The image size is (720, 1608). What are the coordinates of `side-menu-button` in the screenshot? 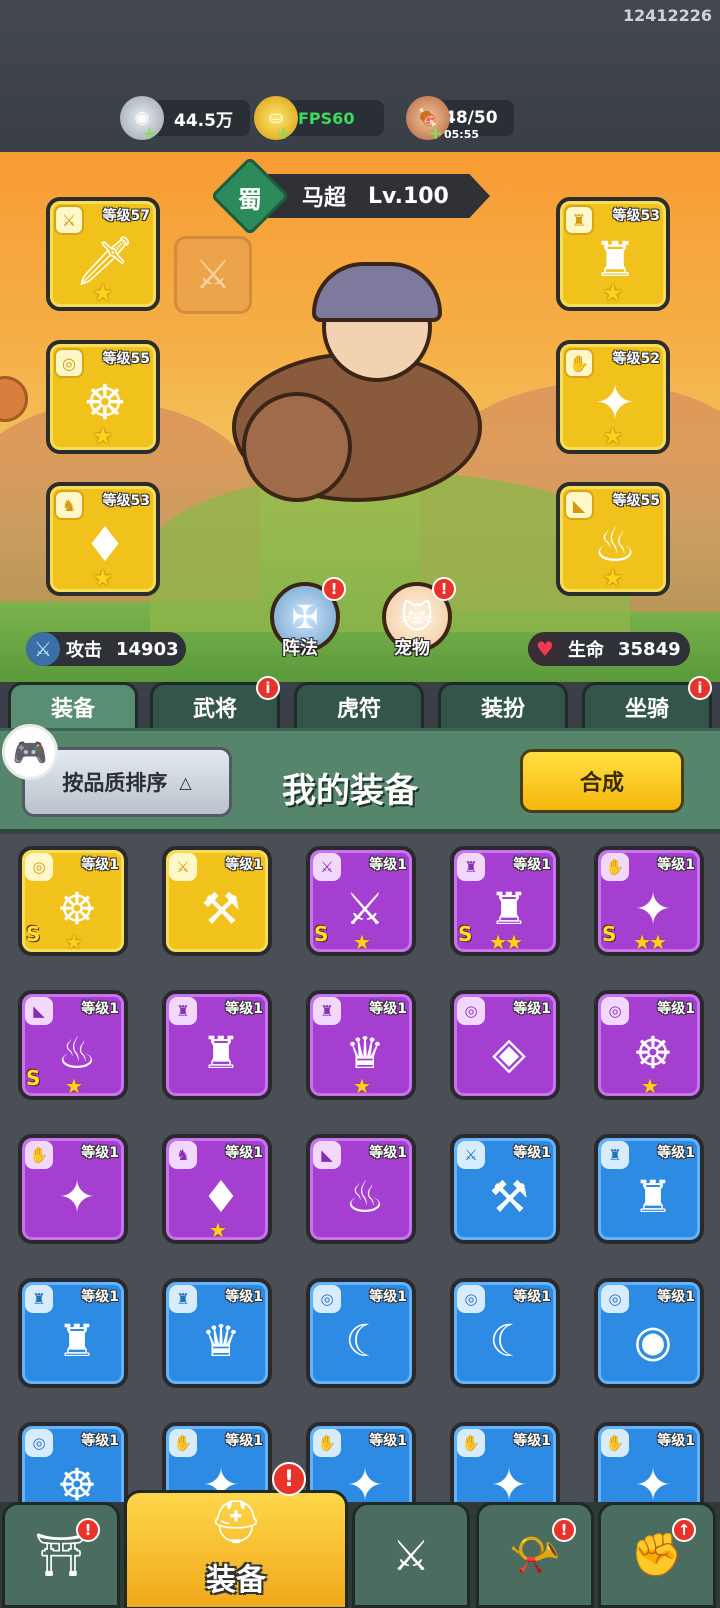 It's located at (14, 399).